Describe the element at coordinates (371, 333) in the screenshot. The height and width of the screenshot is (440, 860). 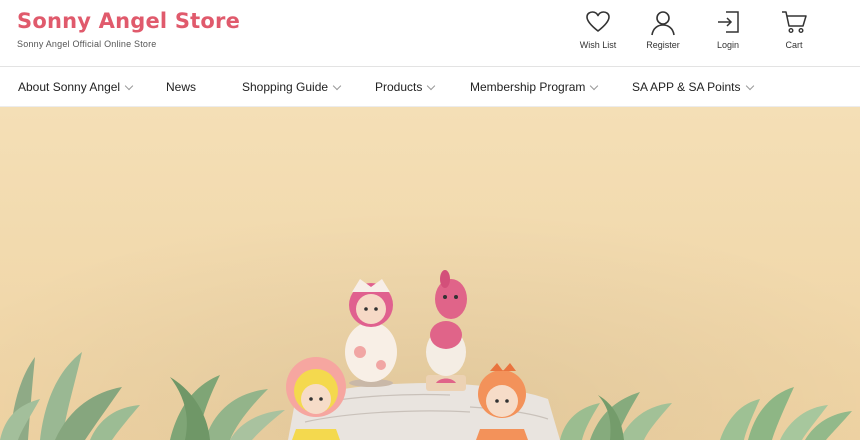
I see `figure-pink-dino` at that location.